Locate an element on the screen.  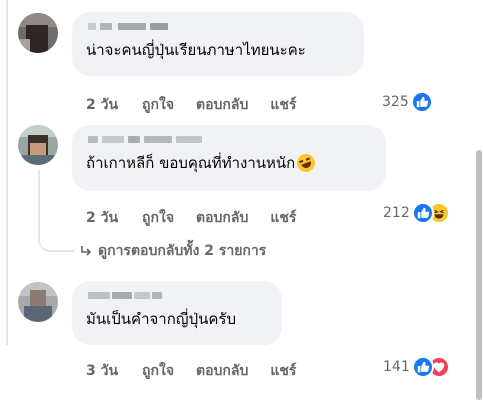
reply-button: ตอบกลับ is located at coordinates (222, 371).